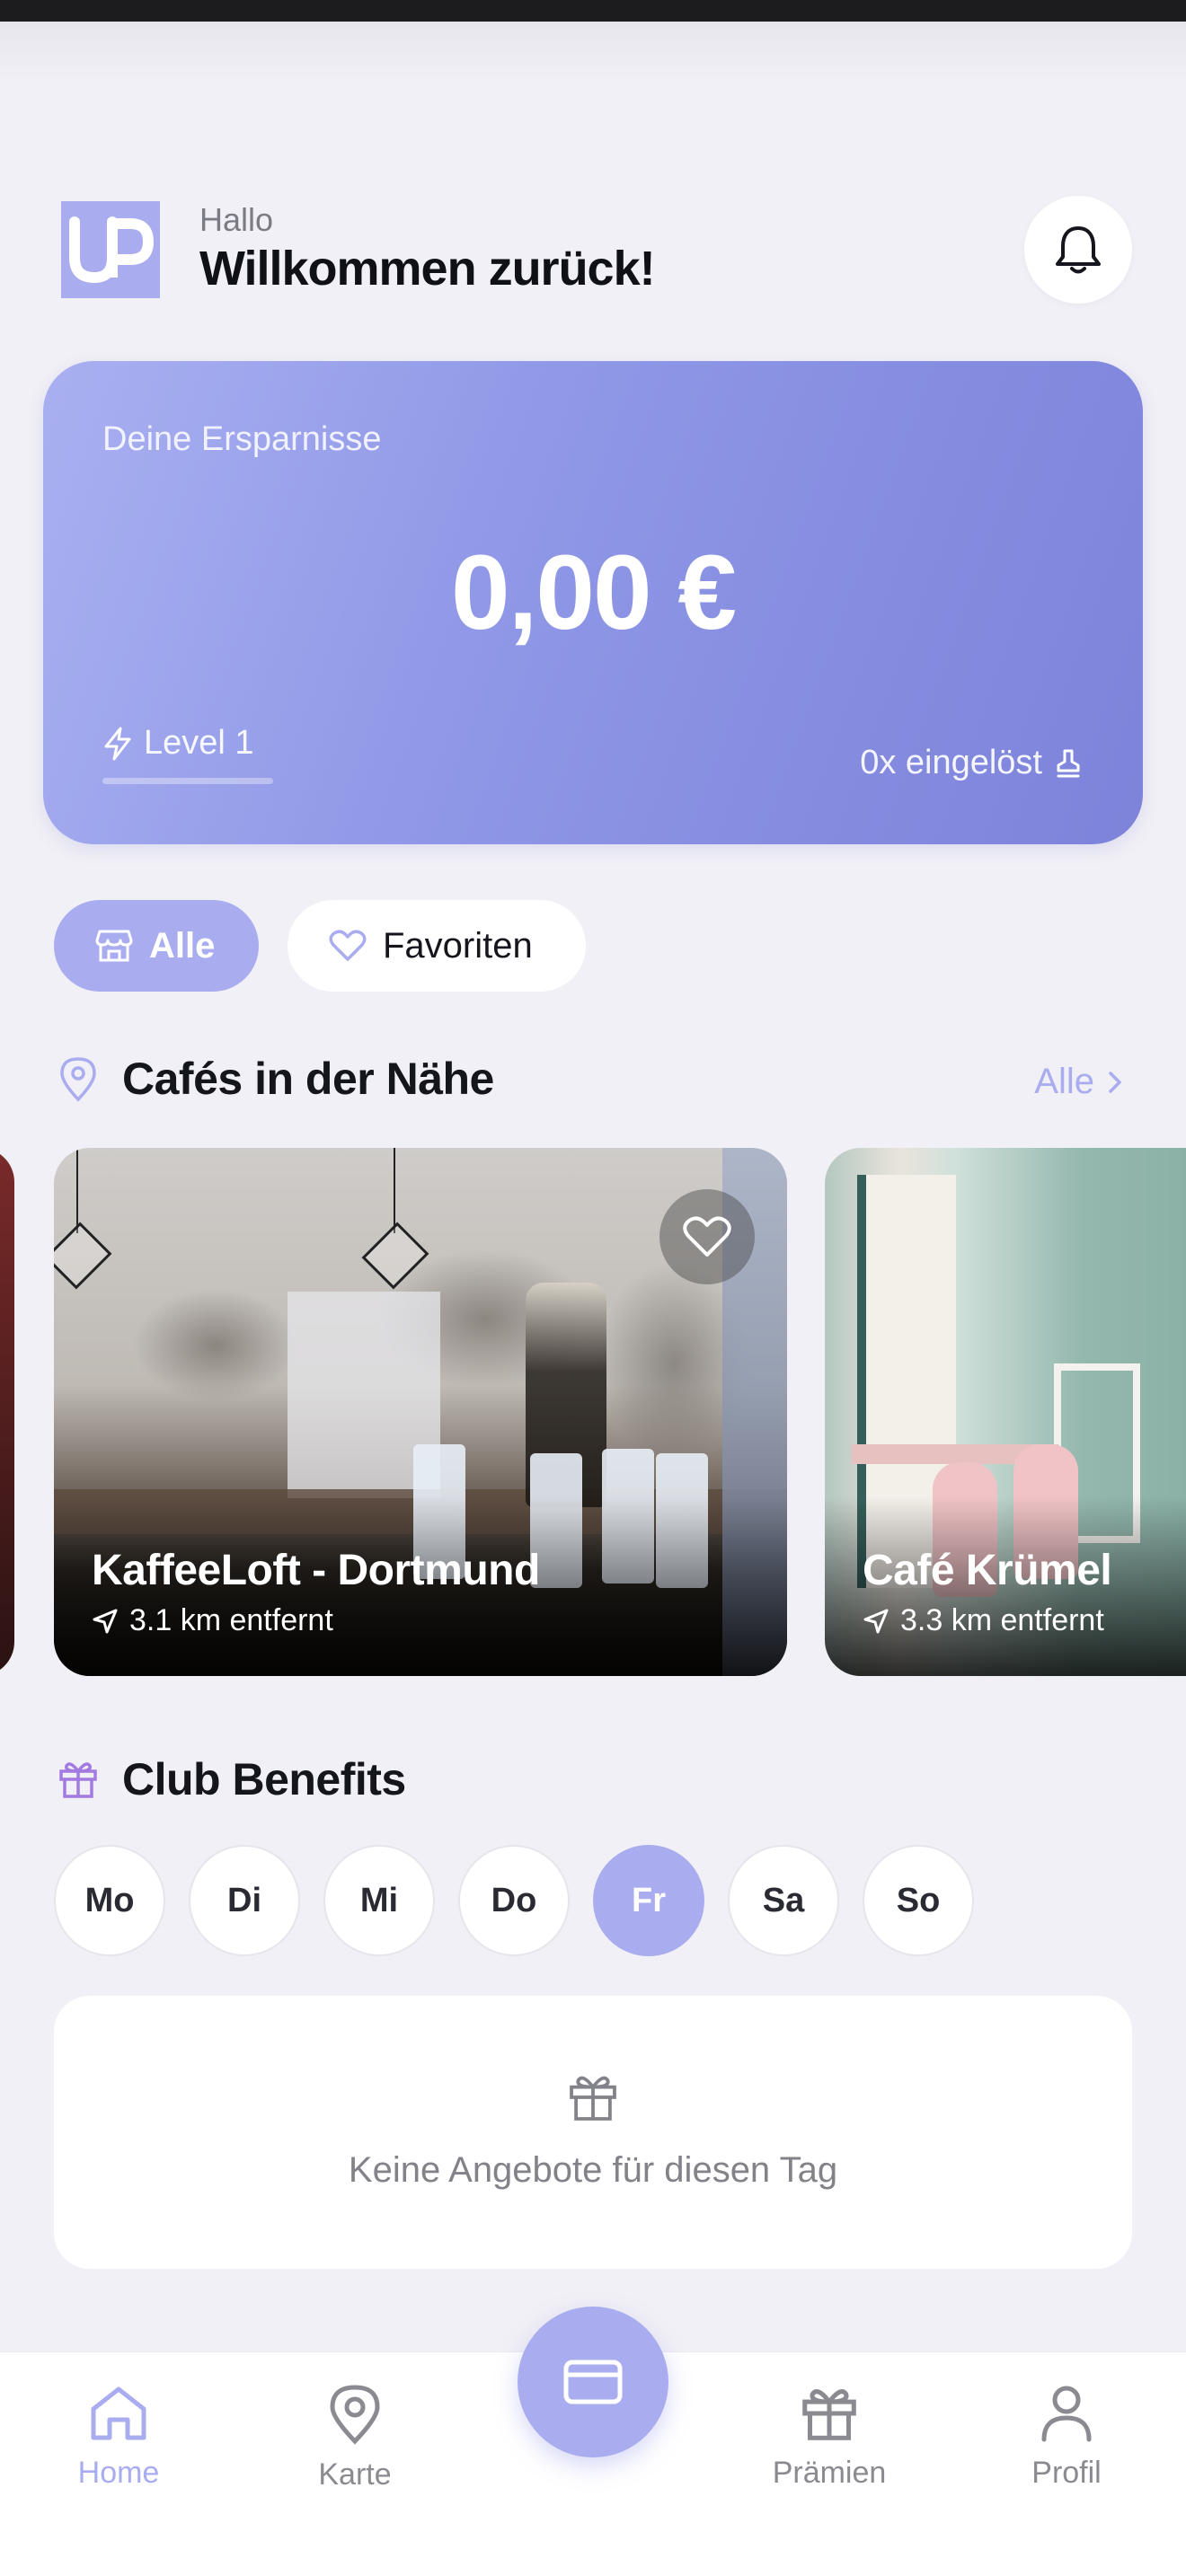 The width and height of the screenshot is (1186, 2576). I want to click on cafes-section-title: Cafés in der Nähe, so click(275, 1079).